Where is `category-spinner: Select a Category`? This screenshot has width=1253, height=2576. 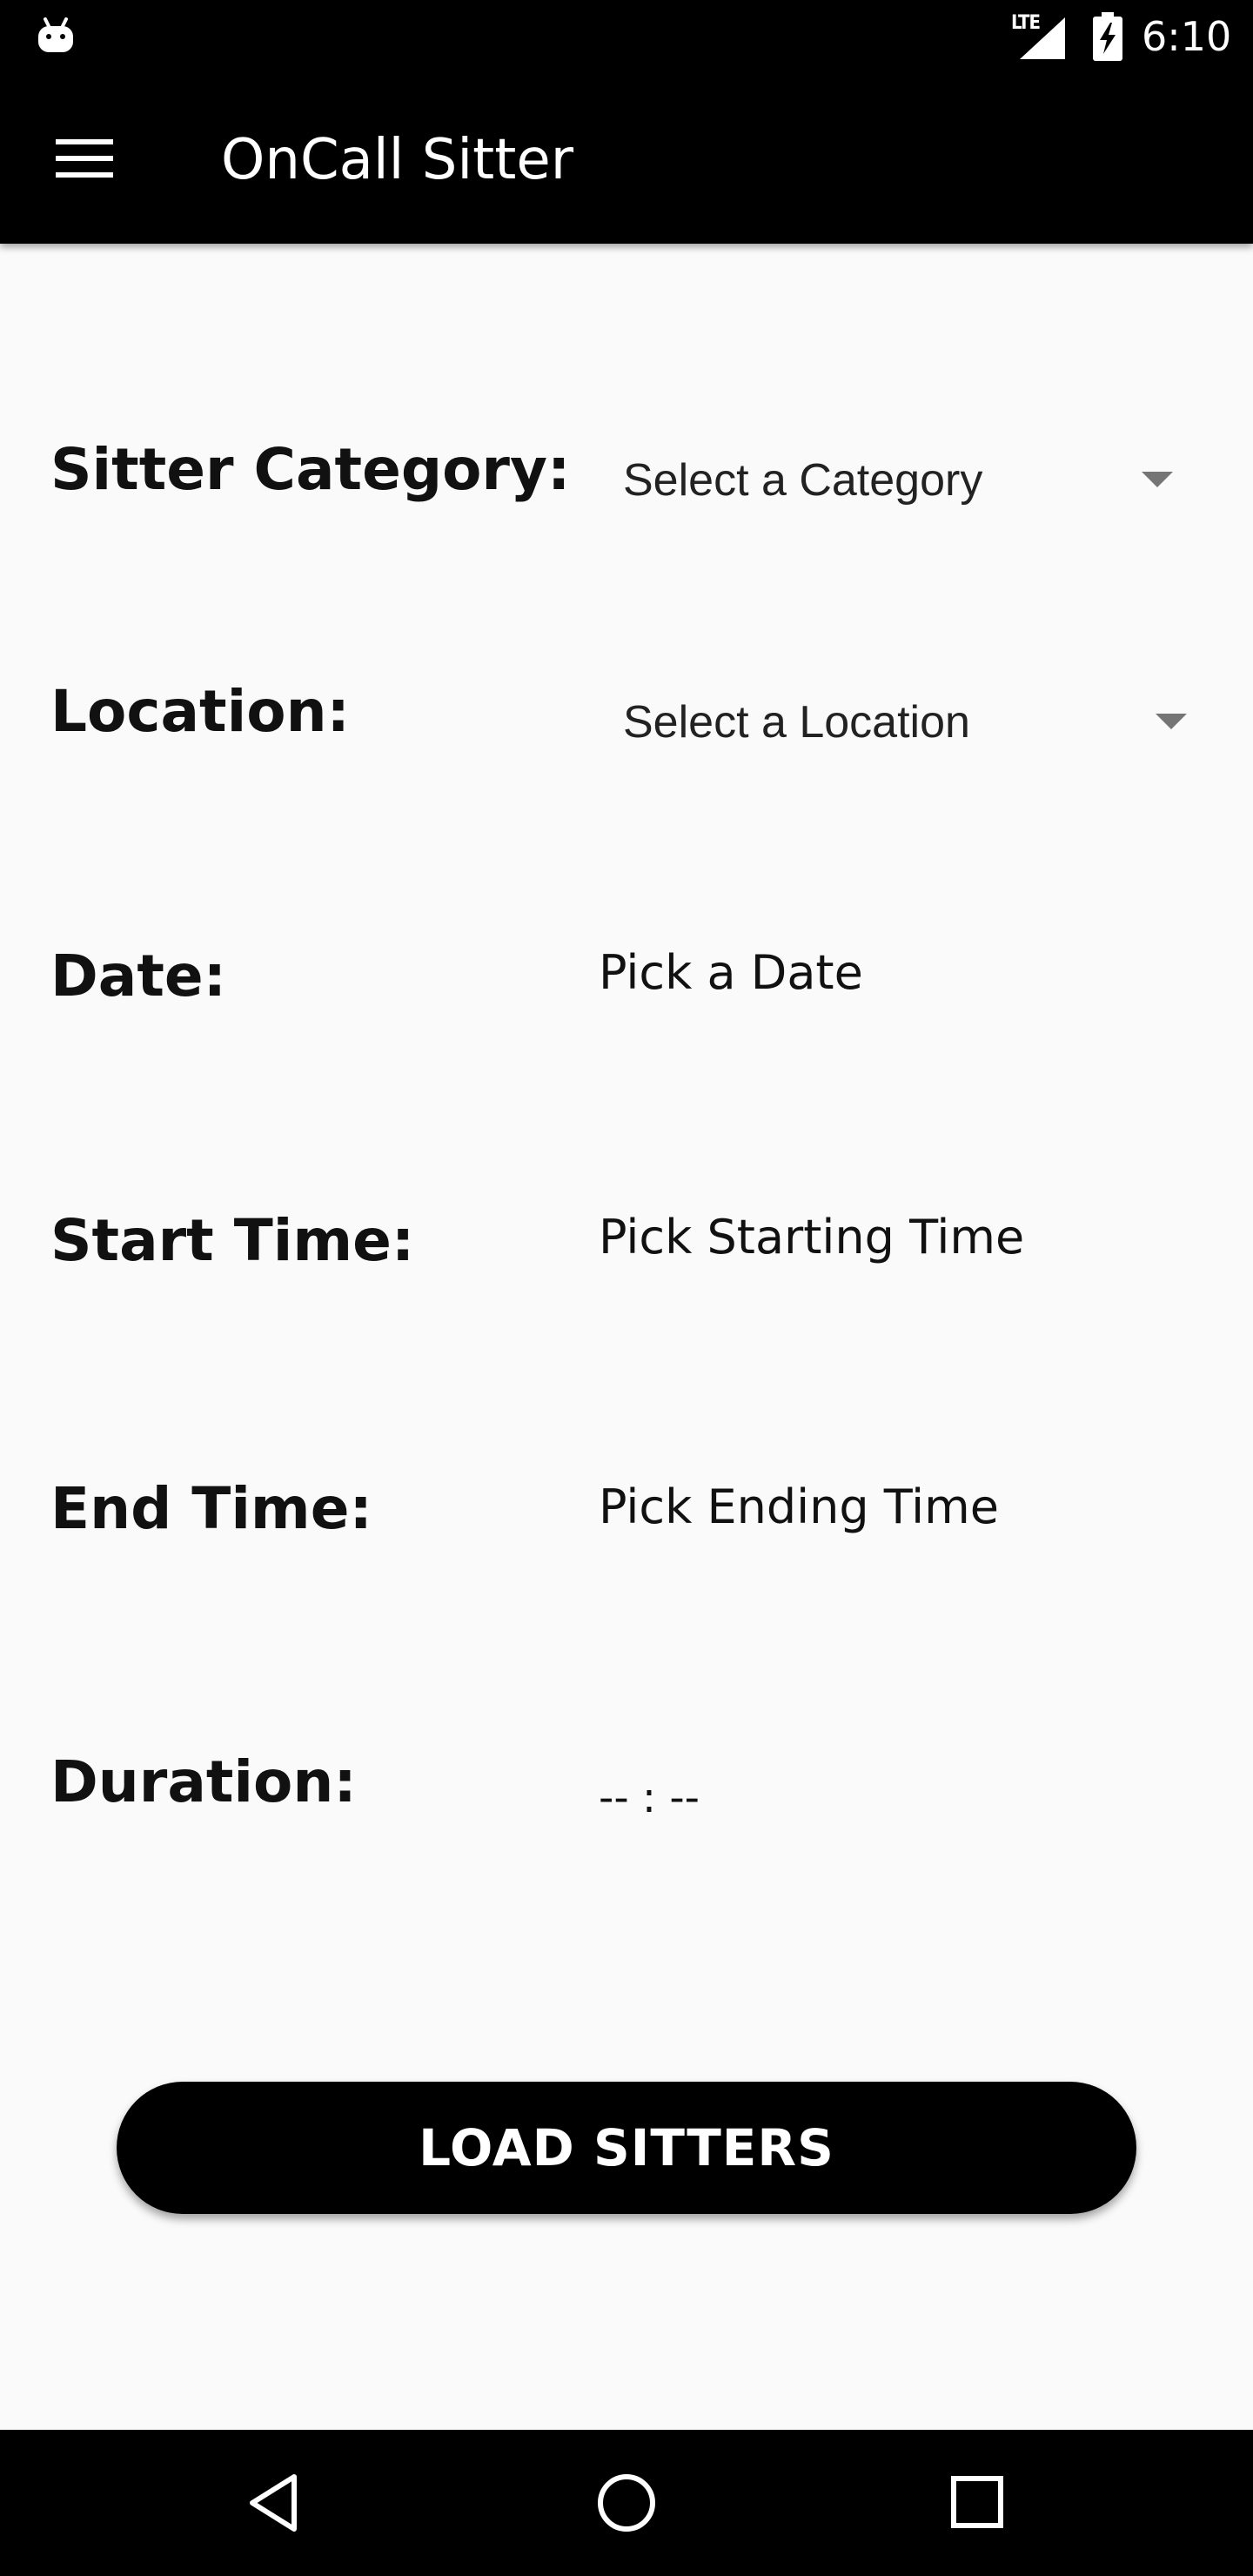 category-spinner: Select a Category is located at coordinates (905, 481).